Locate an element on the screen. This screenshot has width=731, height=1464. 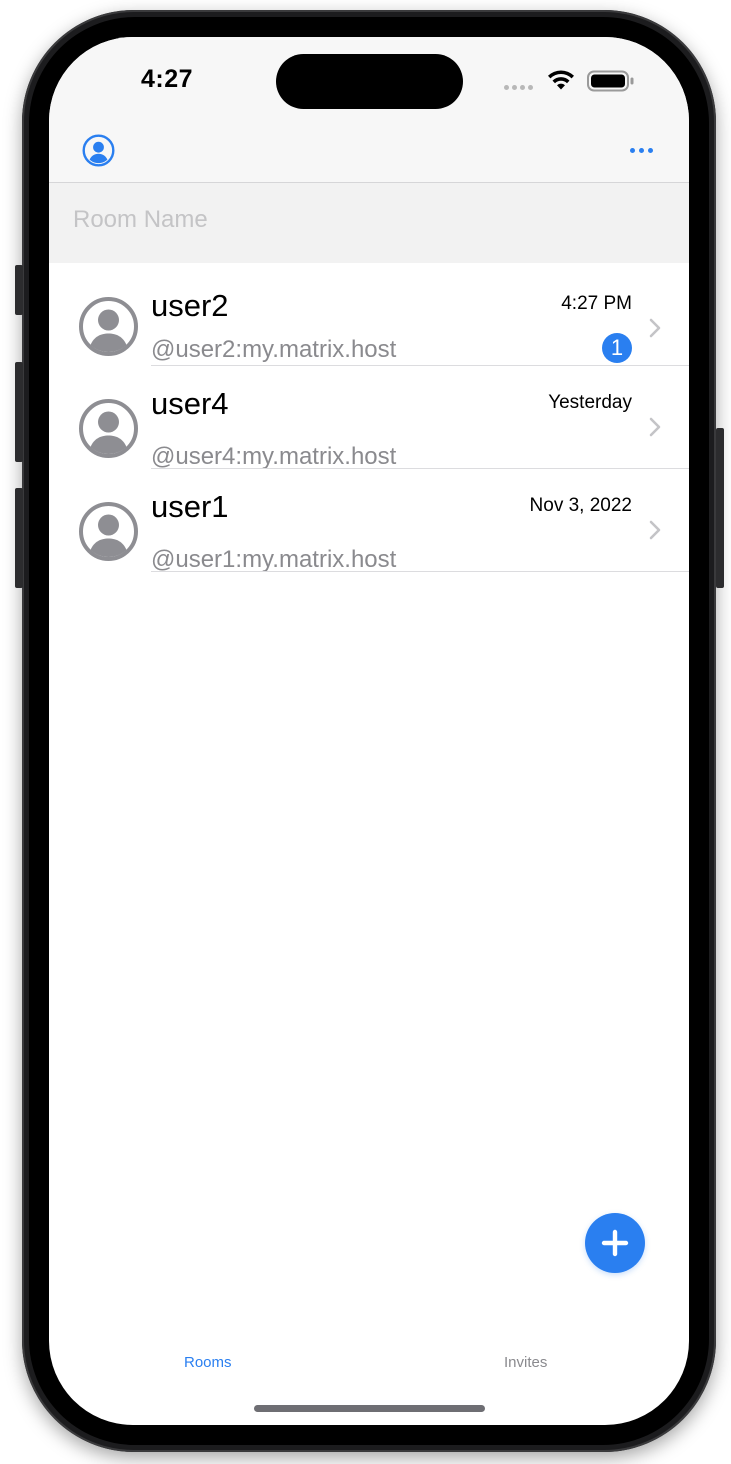
wifi-icon is located at coordinates (561, 80).